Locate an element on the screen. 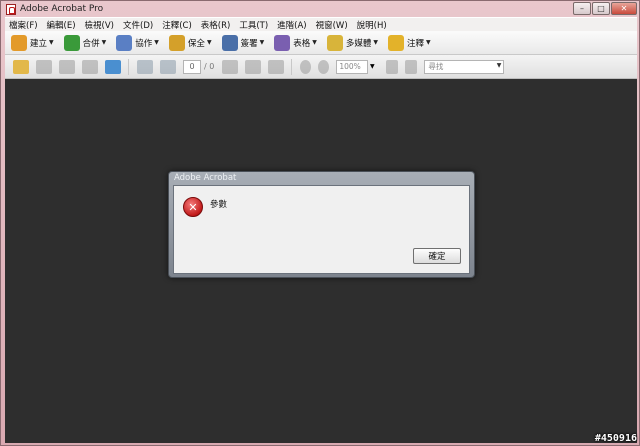 The image size is (640, 446). zoom-out-icon is located at coordinates (306, 66).